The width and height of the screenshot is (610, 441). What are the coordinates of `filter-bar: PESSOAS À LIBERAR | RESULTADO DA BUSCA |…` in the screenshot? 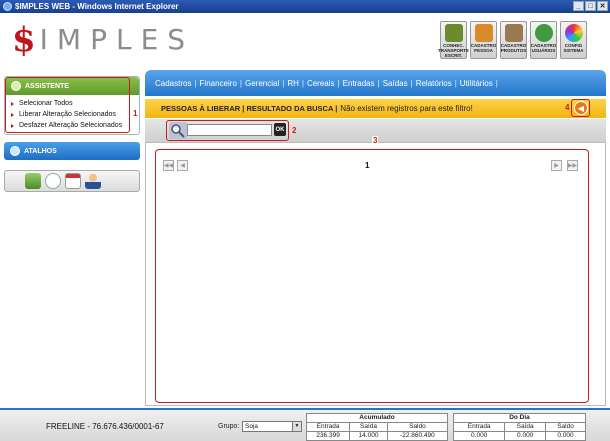 It's located at (375, 108).